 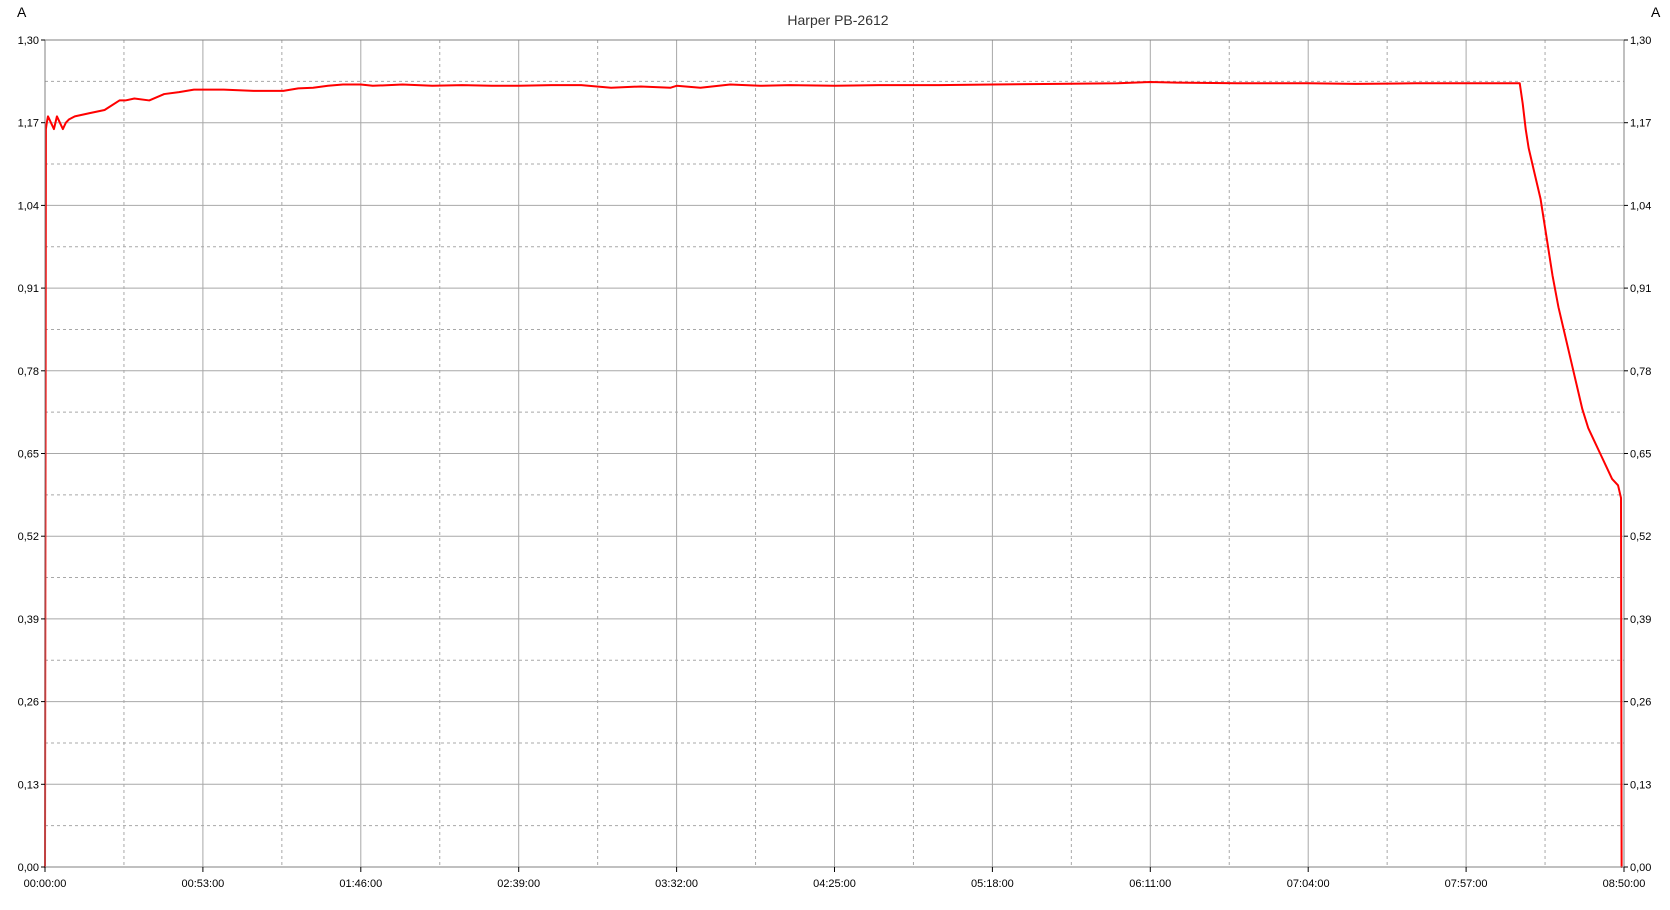 I want to click on y-tick-label-left: 1,04, so click(x=28, y=206).